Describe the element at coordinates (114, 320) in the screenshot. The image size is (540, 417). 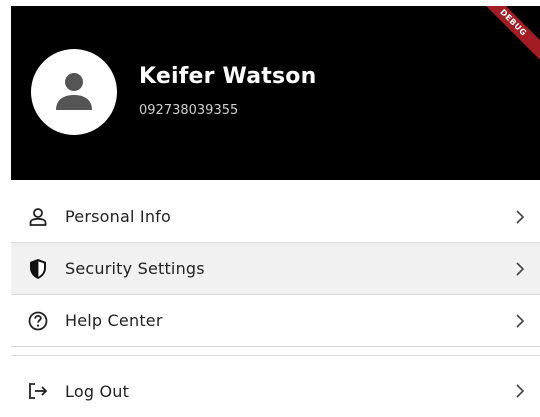
I see `menu-item-label: Help Center` at that location.